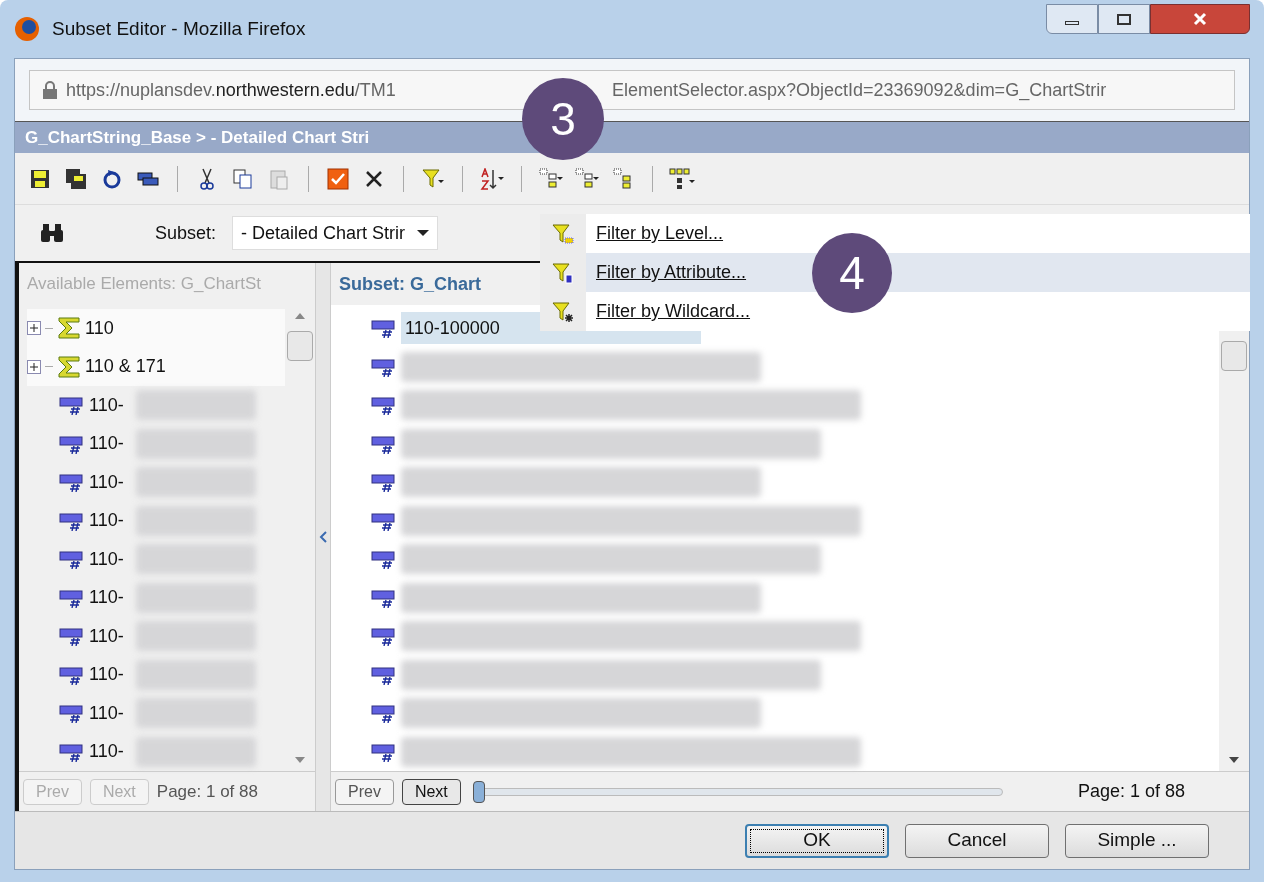 The width and height of the screenshot is (1264, 882). What do you see at coordinates (859, 90) in the screenshot?
I see `url-text: ElementSelector.aspx?ObjectId=23369092&dim=G_ChartStrir` at bounding box center [859, 90].